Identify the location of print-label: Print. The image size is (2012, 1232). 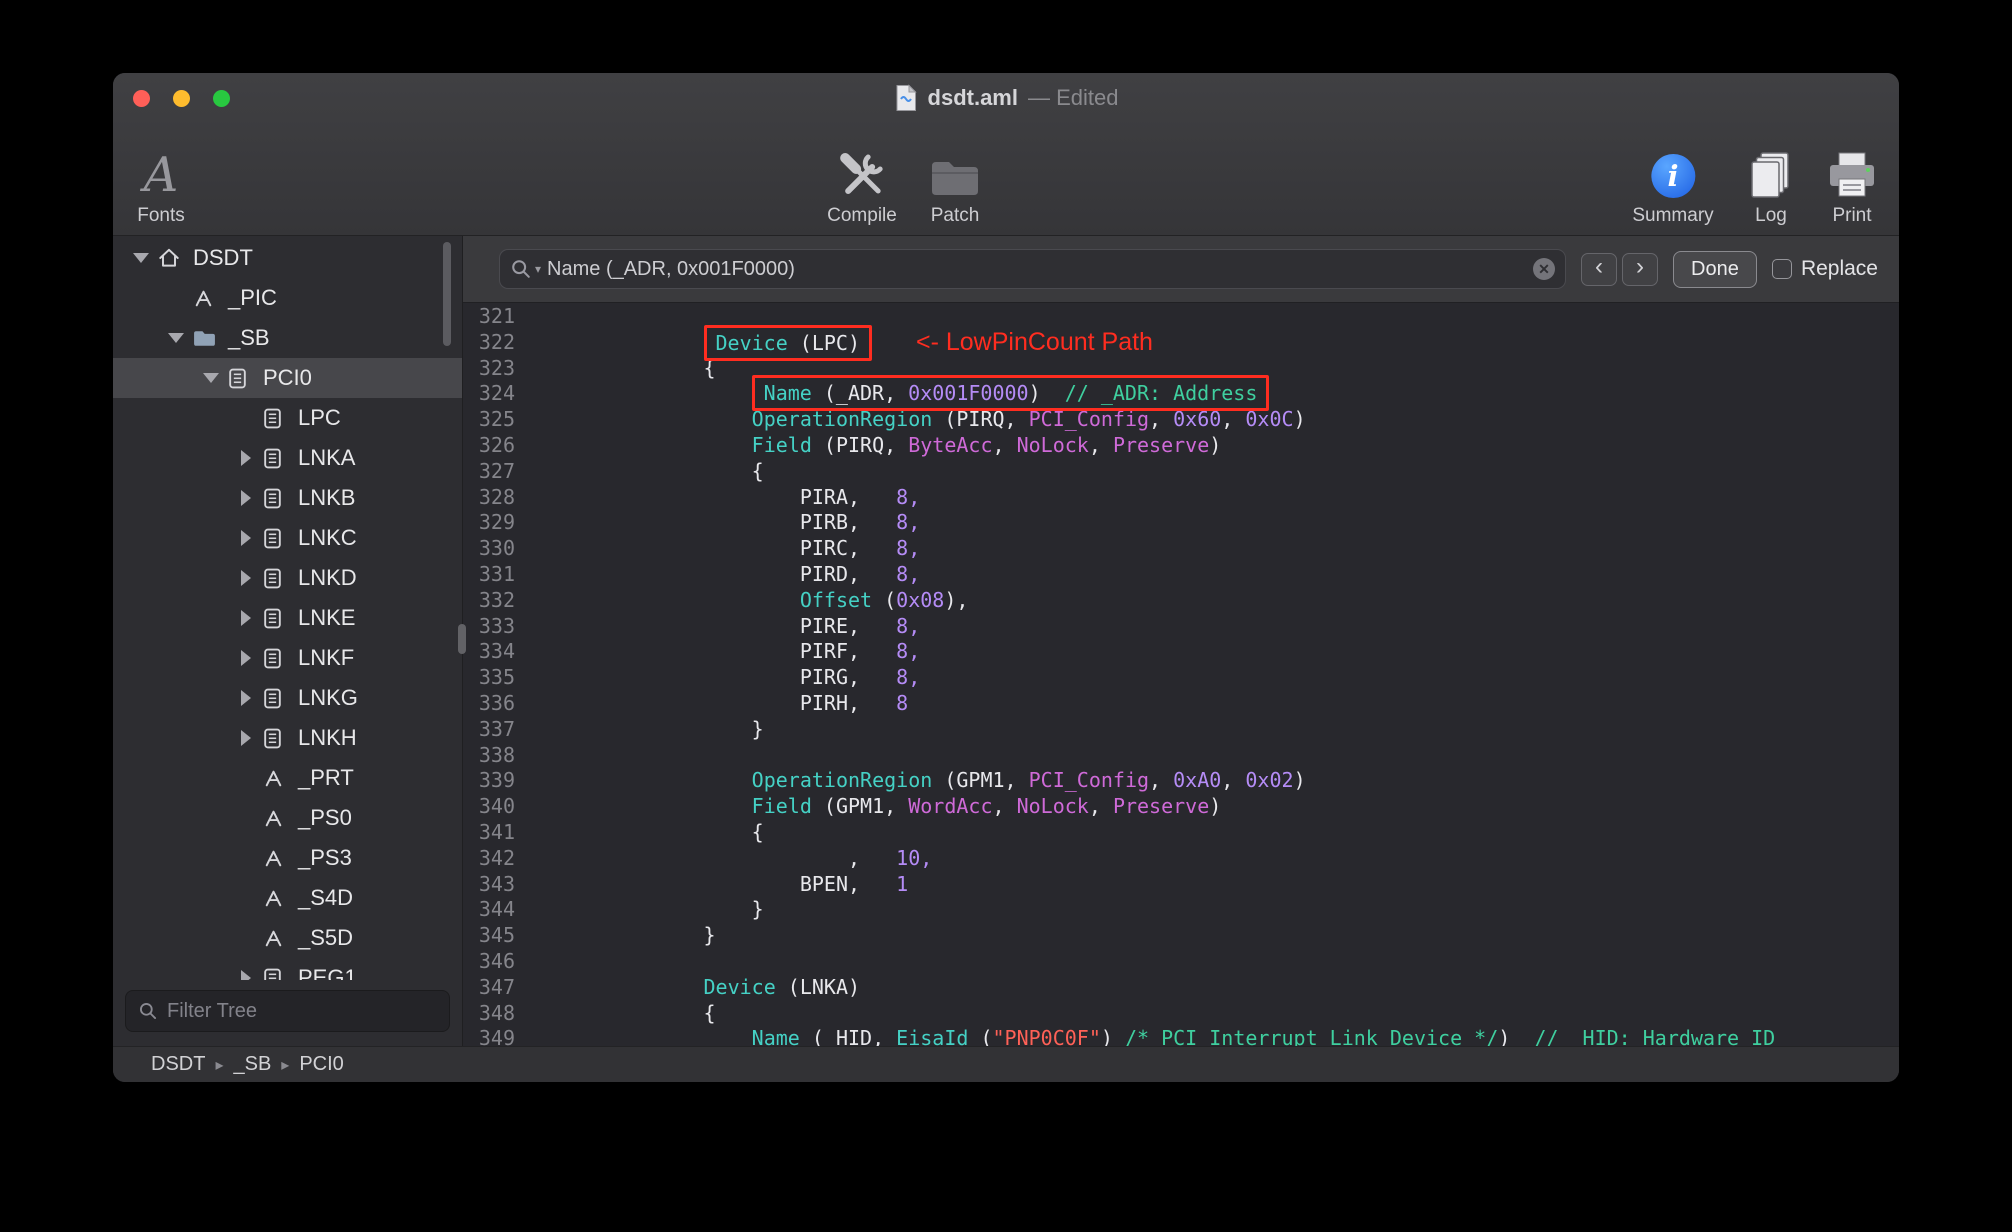
(1852, 215).